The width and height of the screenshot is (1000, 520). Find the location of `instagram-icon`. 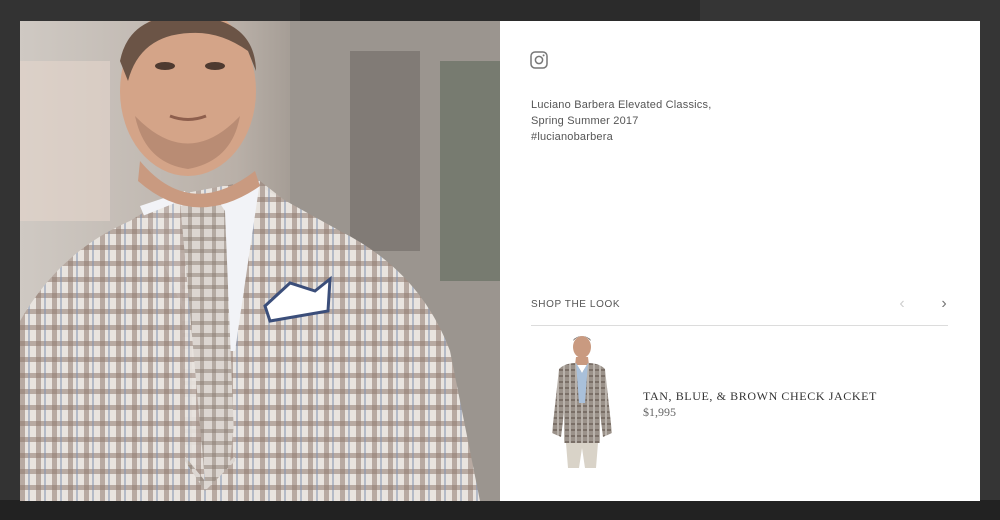

instagram-icon is located at coordinates (539, 60).